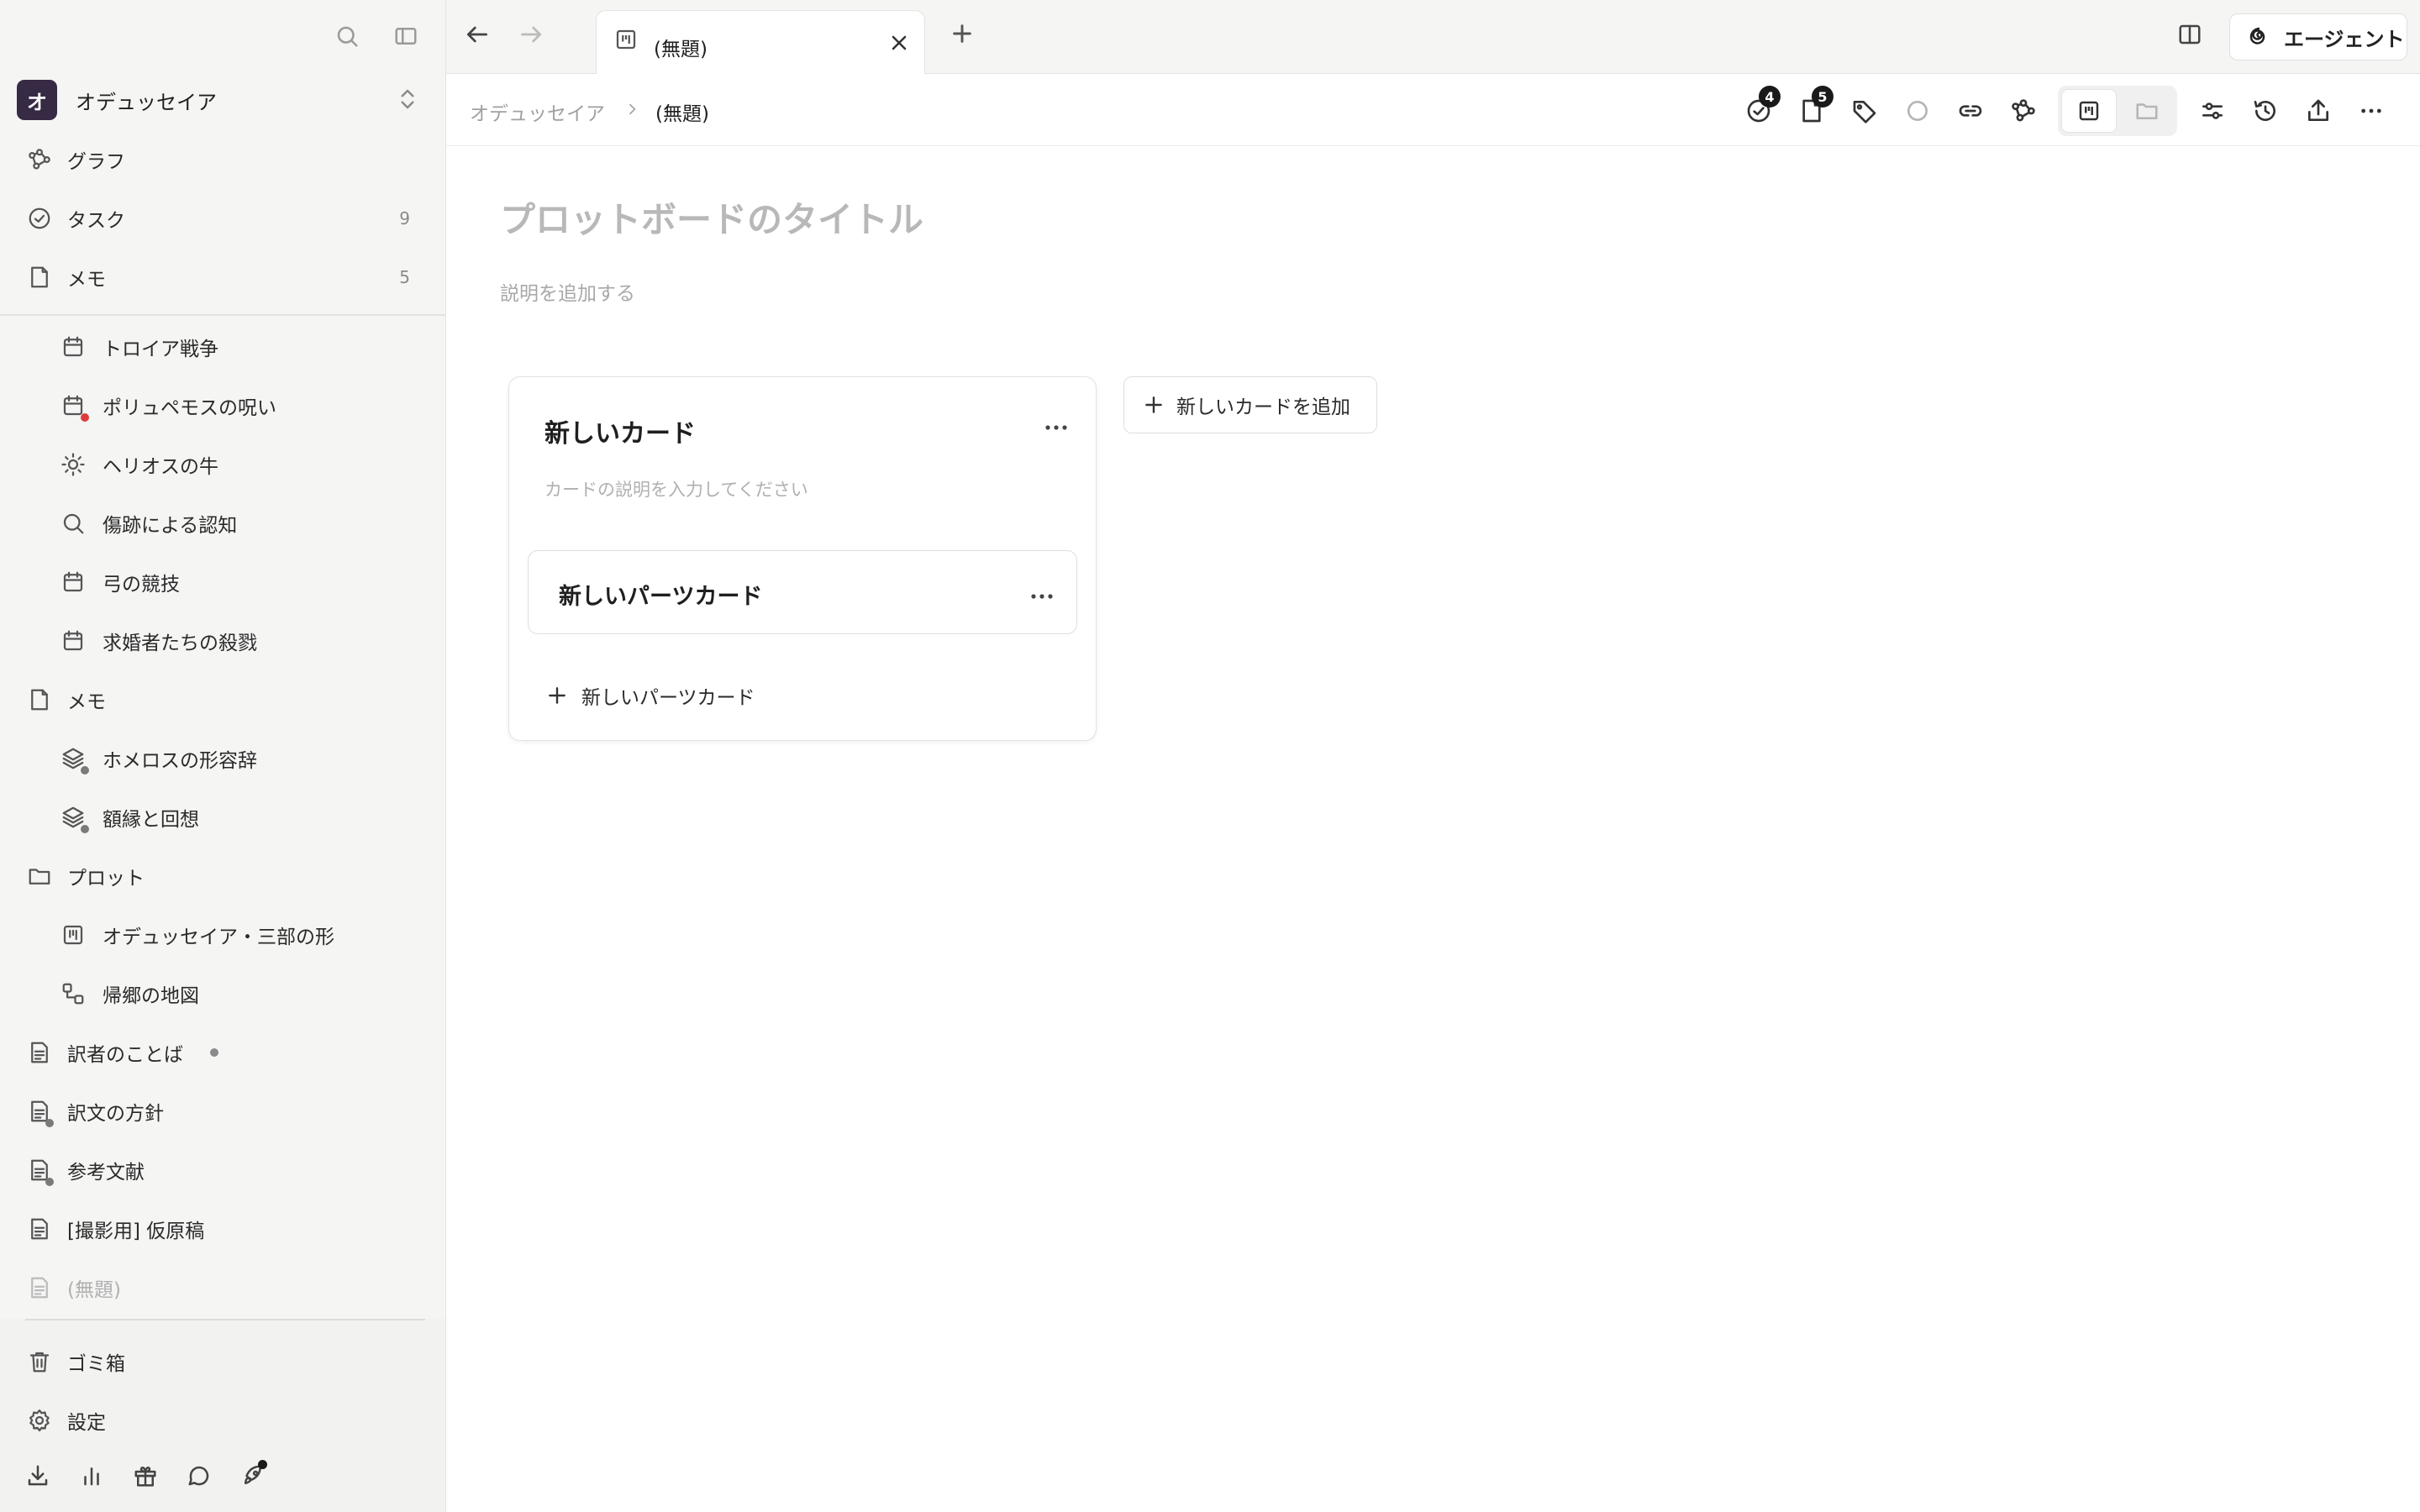  What do you see at coordinates (761, 42) in the screenshot?
I see `tab-active: (無題)` at bounding box center [761, 42].